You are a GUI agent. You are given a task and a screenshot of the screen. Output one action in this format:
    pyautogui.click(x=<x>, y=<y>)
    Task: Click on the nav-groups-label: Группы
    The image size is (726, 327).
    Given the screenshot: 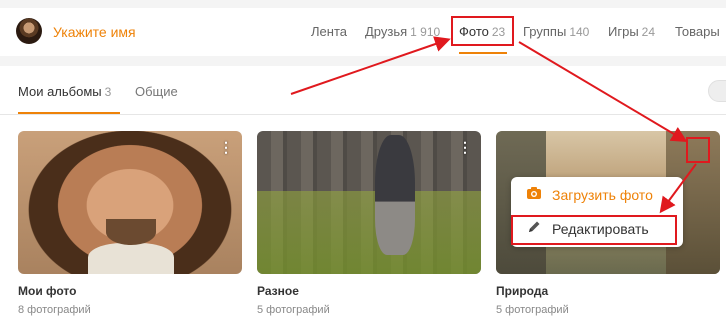 What is the action you would take?
    pyautogui.click(x=545, y=31)
    